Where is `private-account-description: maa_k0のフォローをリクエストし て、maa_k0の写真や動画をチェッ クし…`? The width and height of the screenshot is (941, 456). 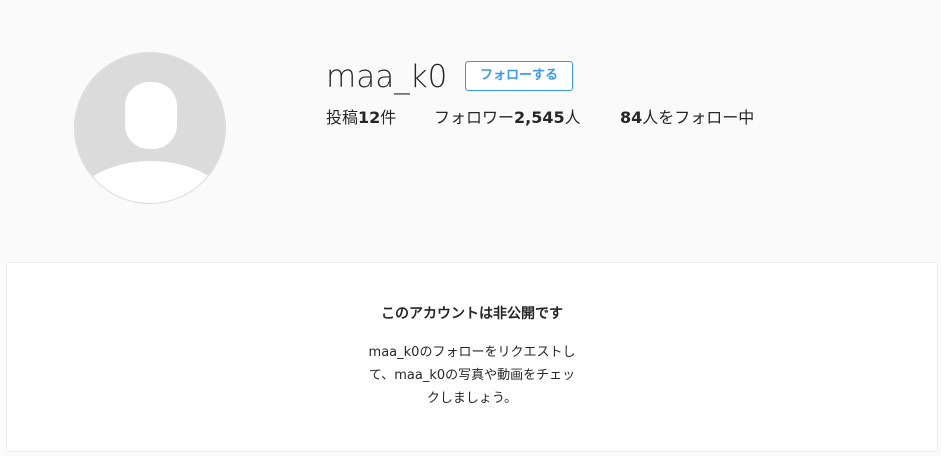 private-account-description: maa_k0のフォローをリクエストし て、maa_k0の写真や動画をチェッ クし… is located at coordinates (472, 375).